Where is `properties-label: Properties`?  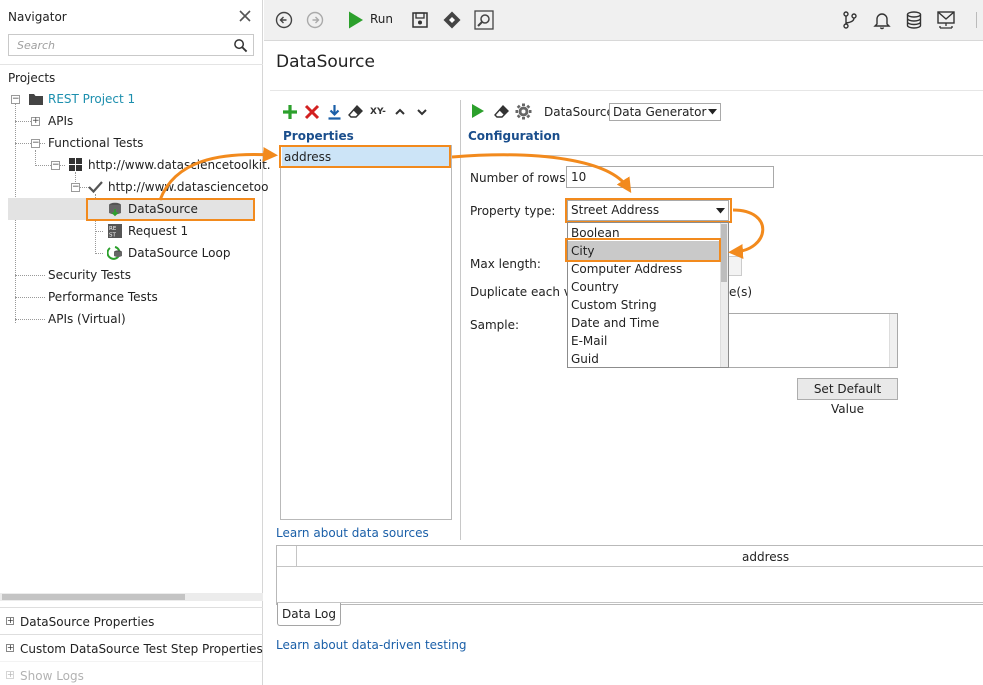 properties-label: Properties is located at coordinates (318, 136).